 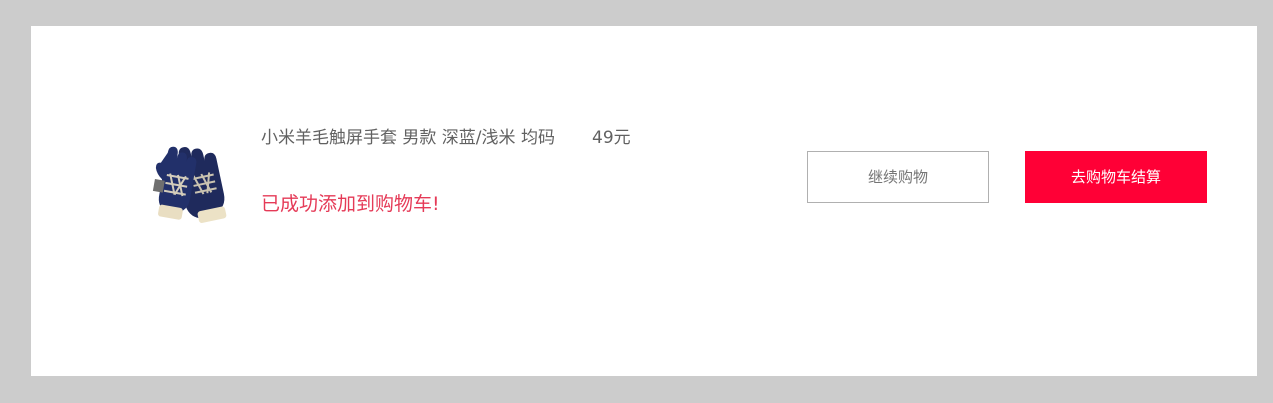 What do you see at coordinates (611, 138) in the screenshot?
I see `product-price: 49元` at bounding box center [611, 138].